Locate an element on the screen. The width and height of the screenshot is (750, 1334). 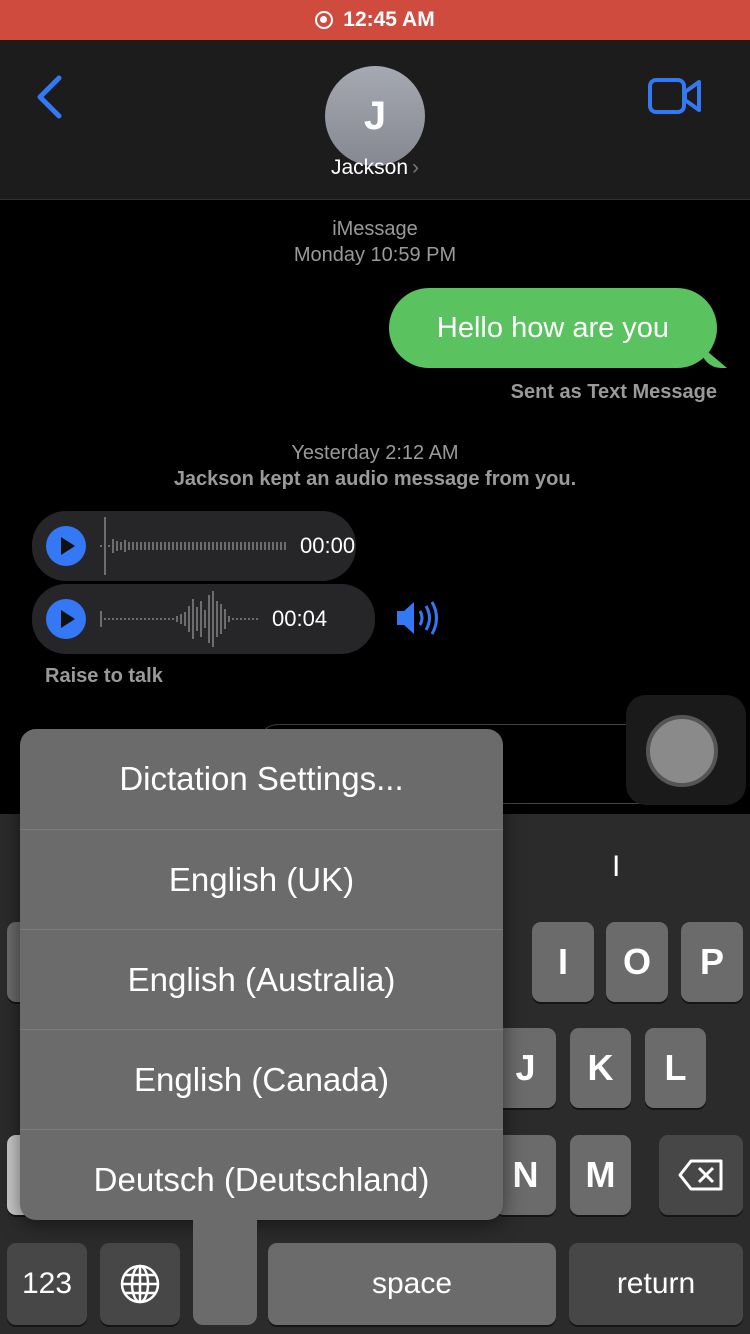
key-o: O is located at coordinates (637, 962).